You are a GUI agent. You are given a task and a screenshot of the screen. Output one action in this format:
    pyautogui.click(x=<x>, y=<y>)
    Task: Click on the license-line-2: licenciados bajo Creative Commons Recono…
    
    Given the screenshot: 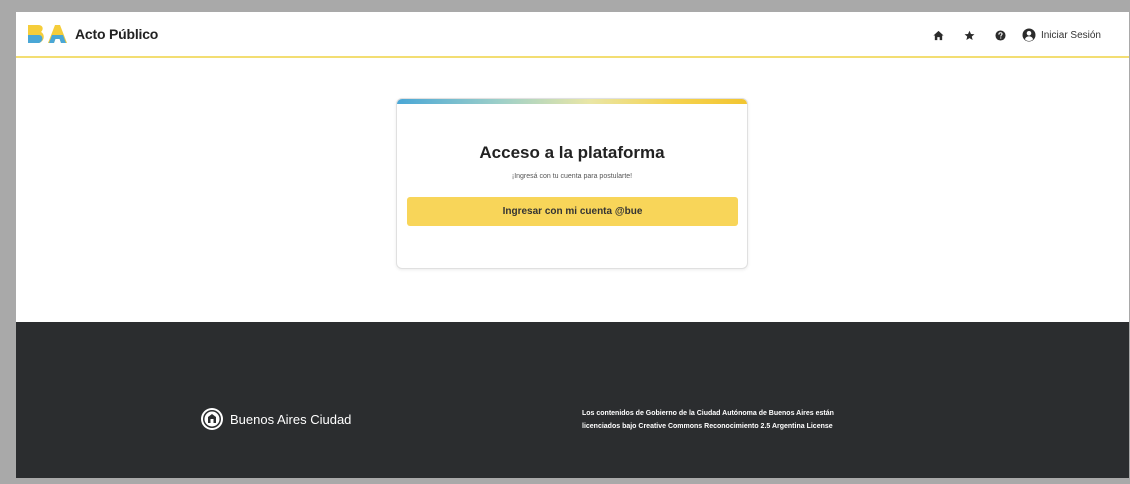 What is the action you would take?
    pyautogui.click(x=762, y=426)
    